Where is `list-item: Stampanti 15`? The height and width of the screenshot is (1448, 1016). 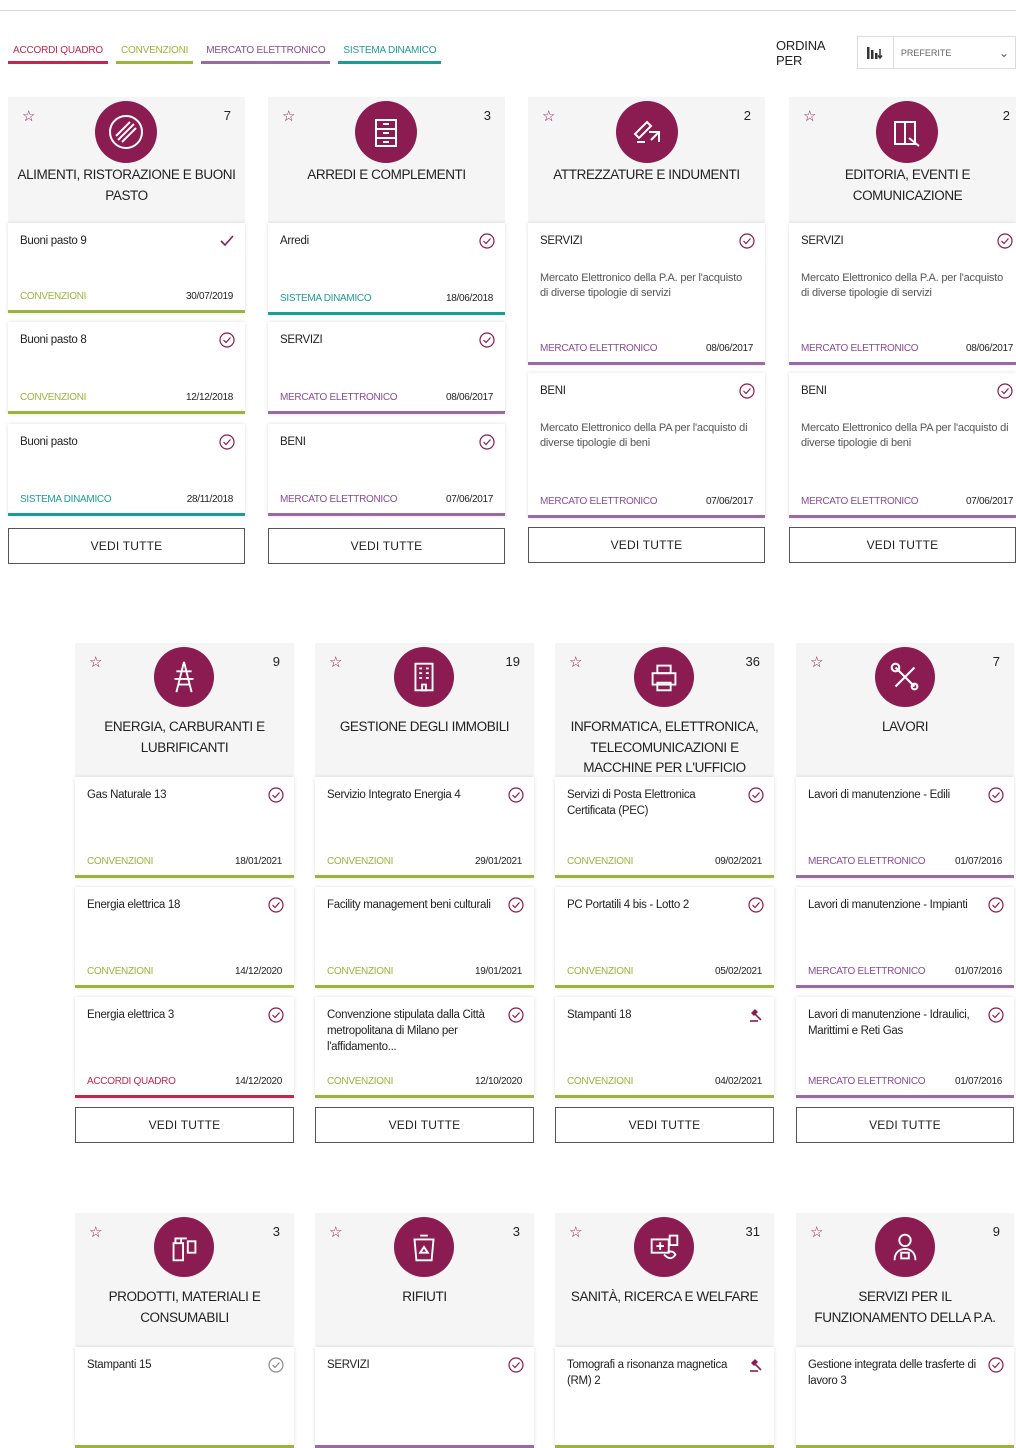 list-item: Stampanti 15 is located at coordinates (184, 1397).